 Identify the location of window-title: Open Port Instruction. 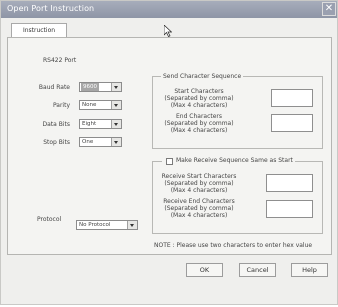
(51, 8).